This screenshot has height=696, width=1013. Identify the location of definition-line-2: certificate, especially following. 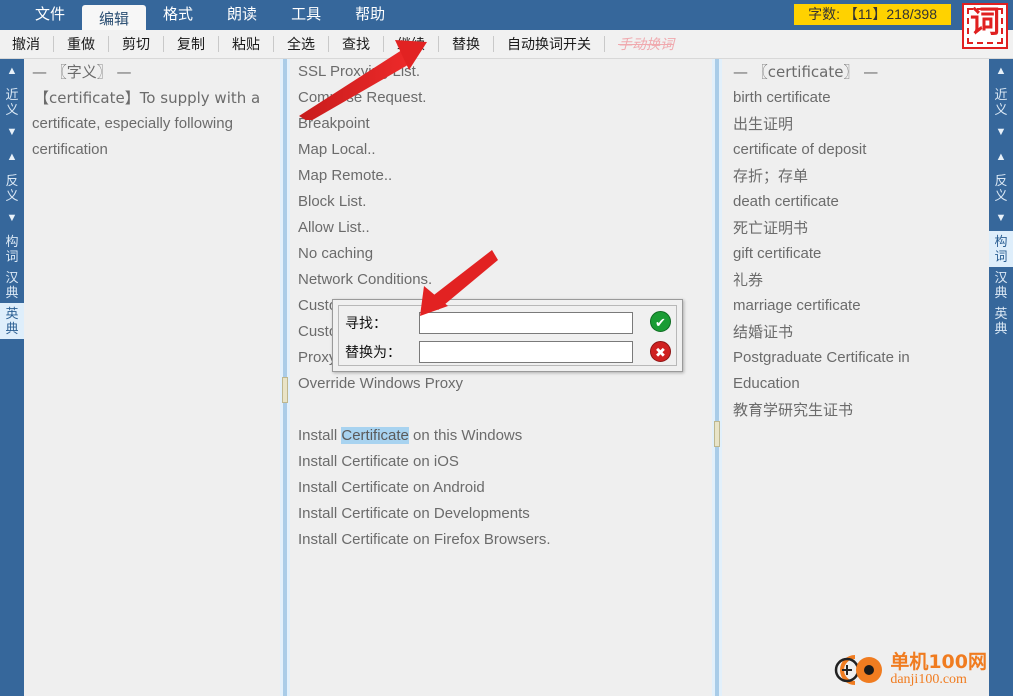
(132, 123).